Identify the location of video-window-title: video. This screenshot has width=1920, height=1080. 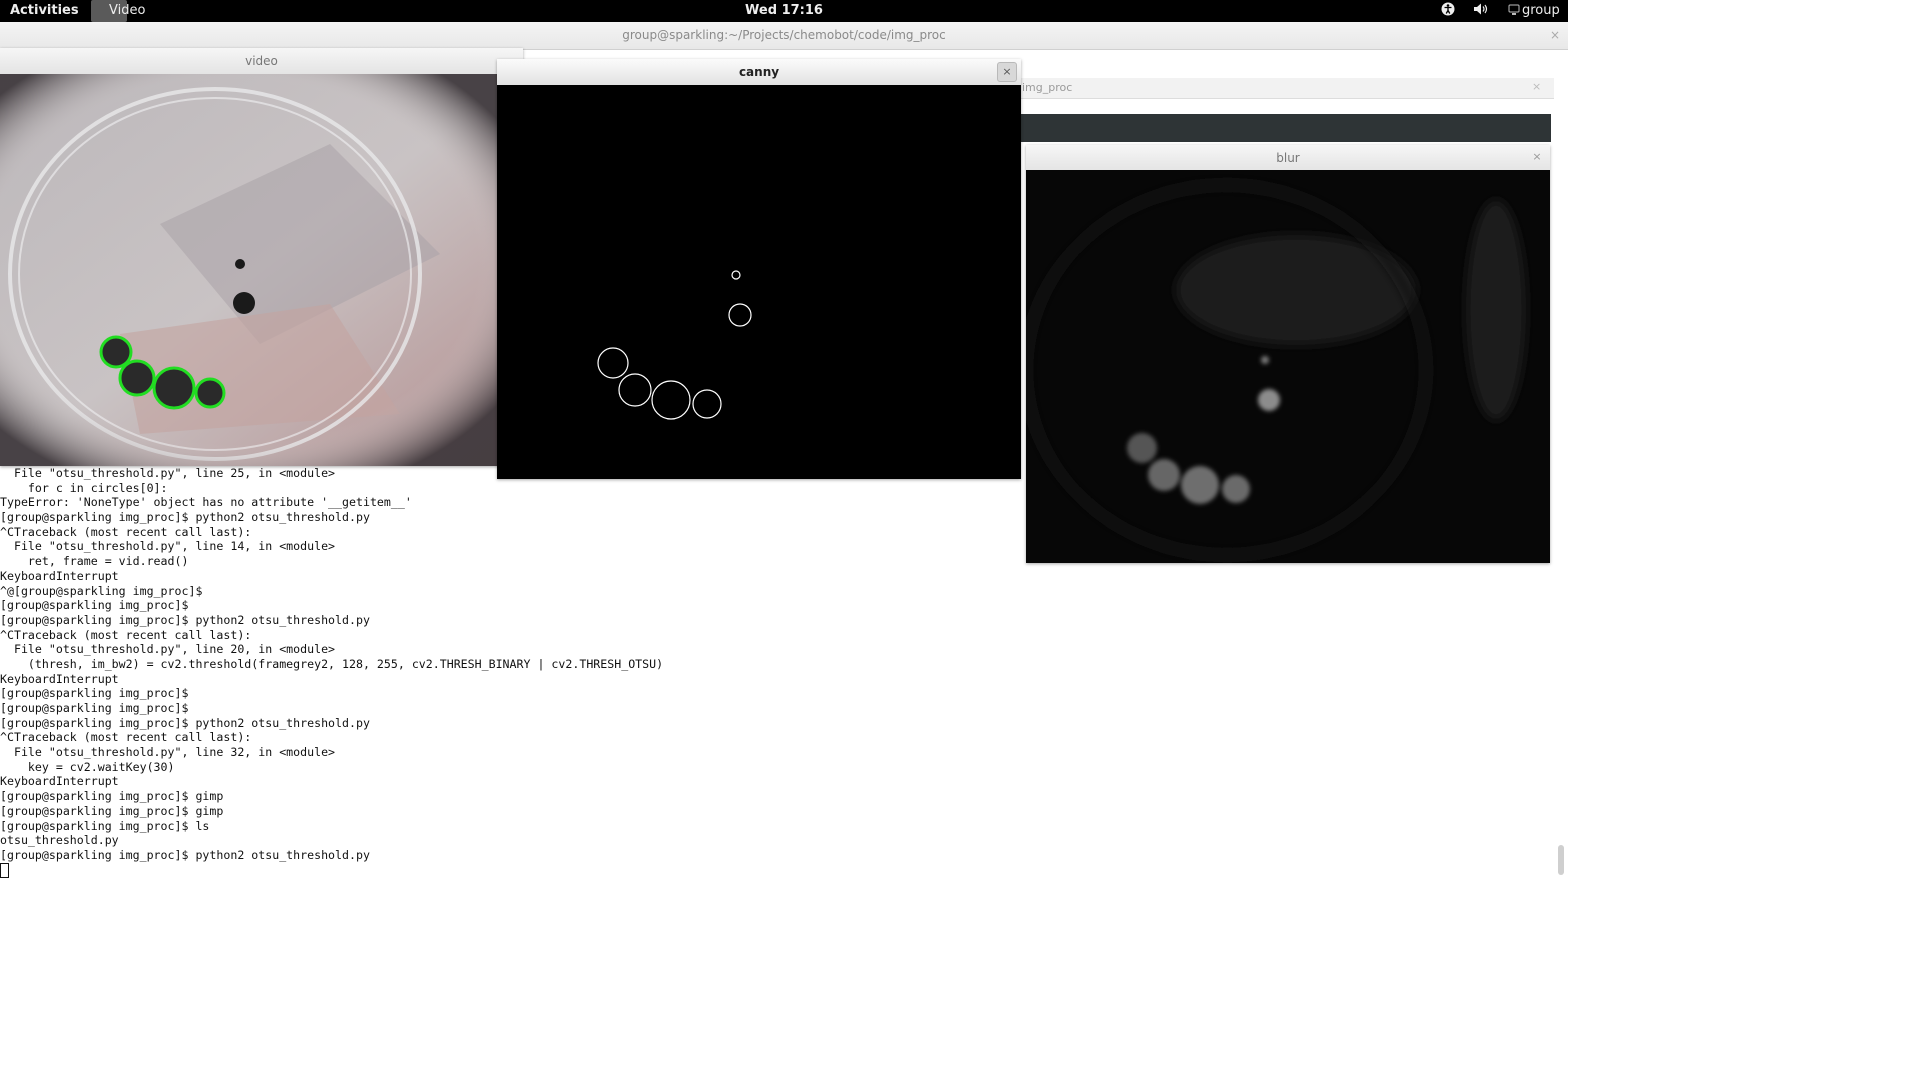
(261, 61).